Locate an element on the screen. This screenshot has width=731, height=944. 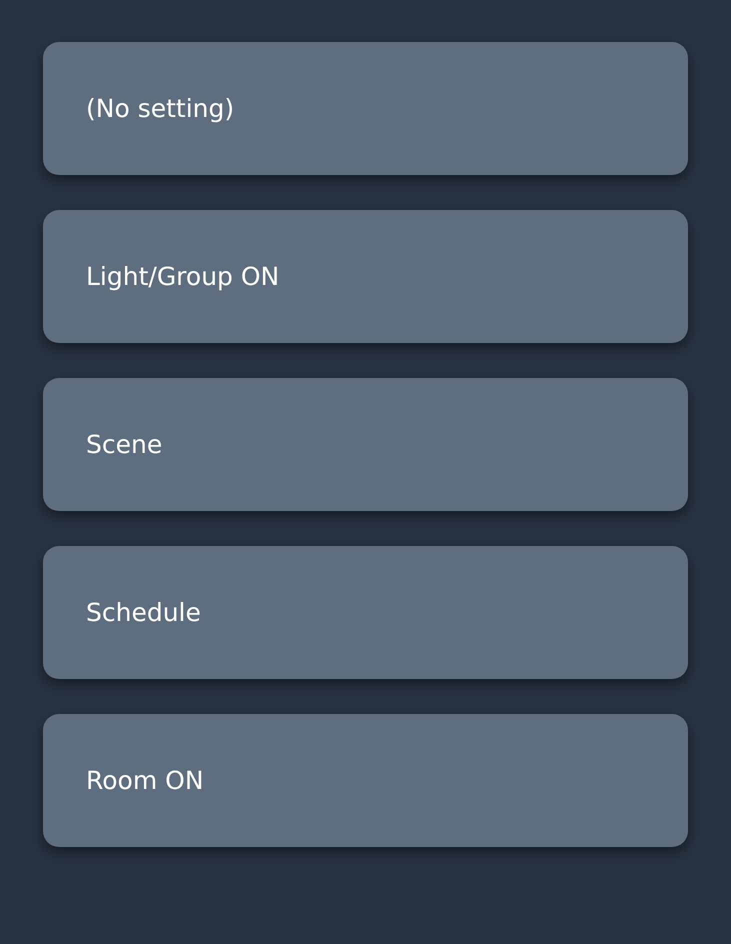
option-button: Room ON is located at coordinates (365, 780).